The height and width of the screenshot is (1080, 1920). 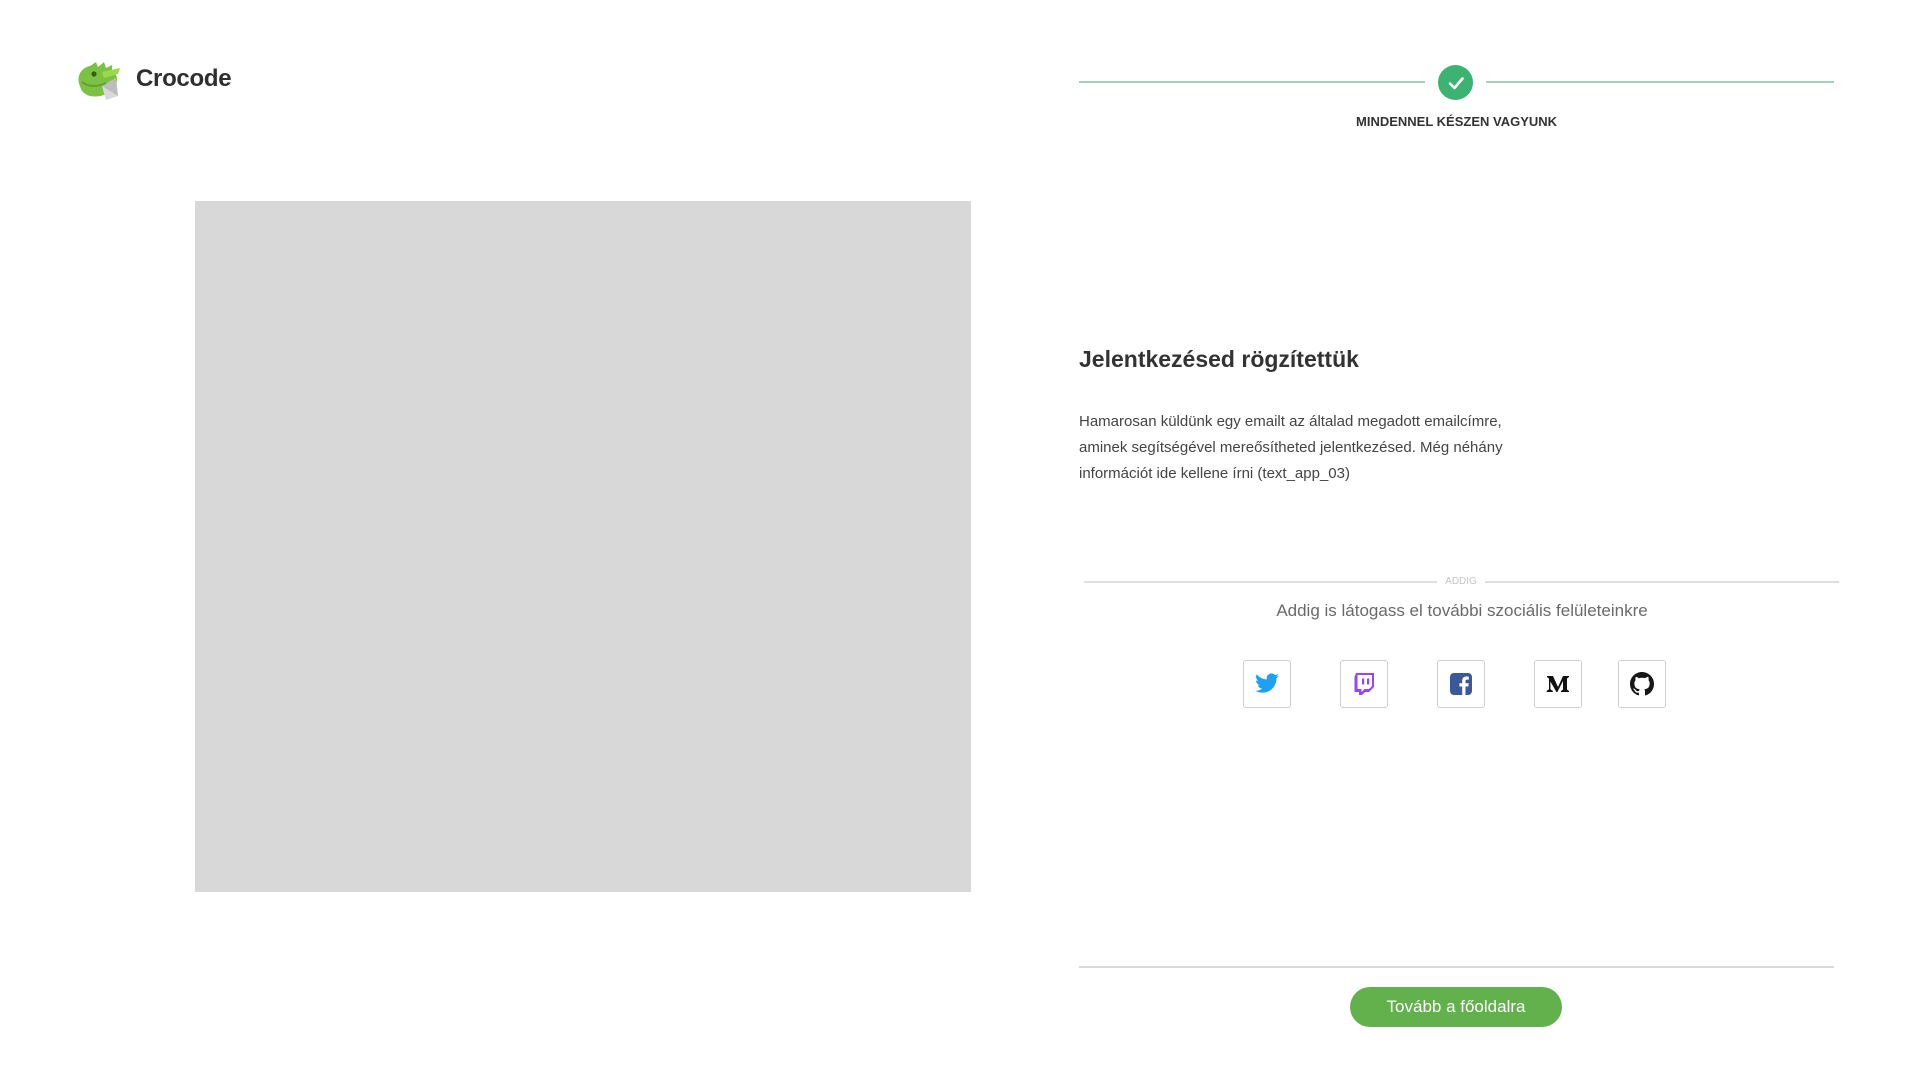 I want to click on divider-rule-right, so click(x=1662, y=582).